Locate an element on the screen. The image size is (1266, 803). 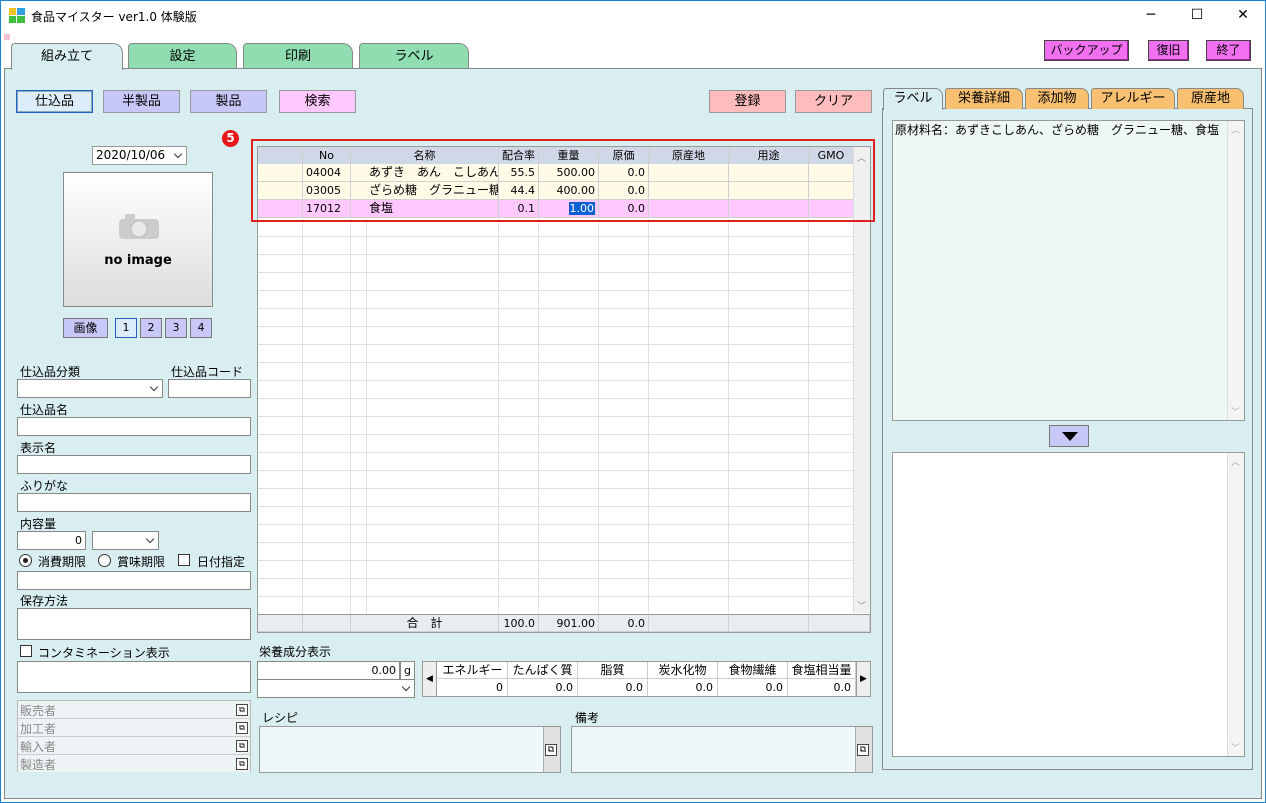
notes-input: ⧉ is located at coordinates (722, 749).